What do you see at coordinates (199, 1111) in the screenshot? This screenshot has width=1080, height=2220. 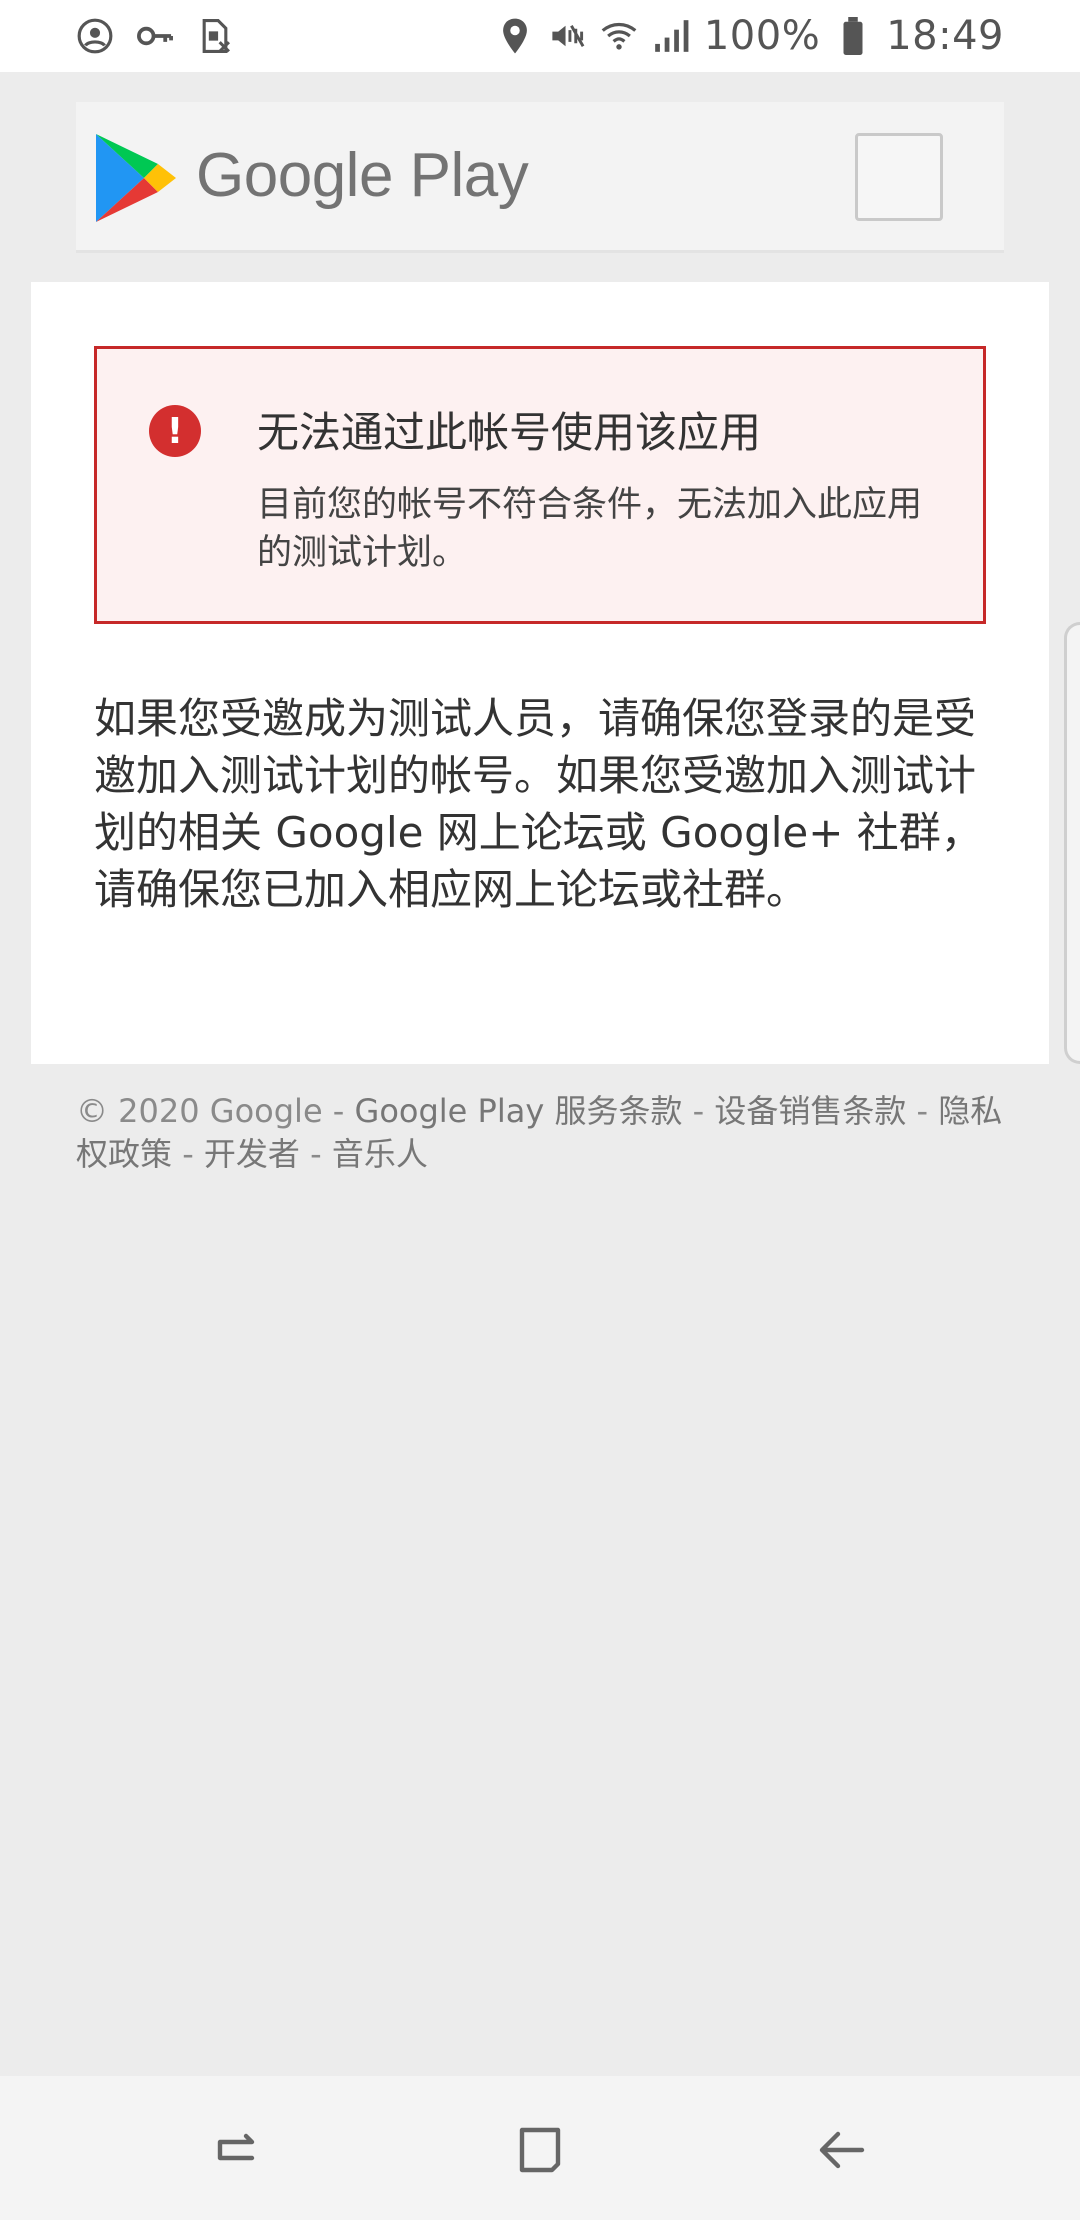 I see `copyright: © 2020 Google` at bounding box center [199, 1111].